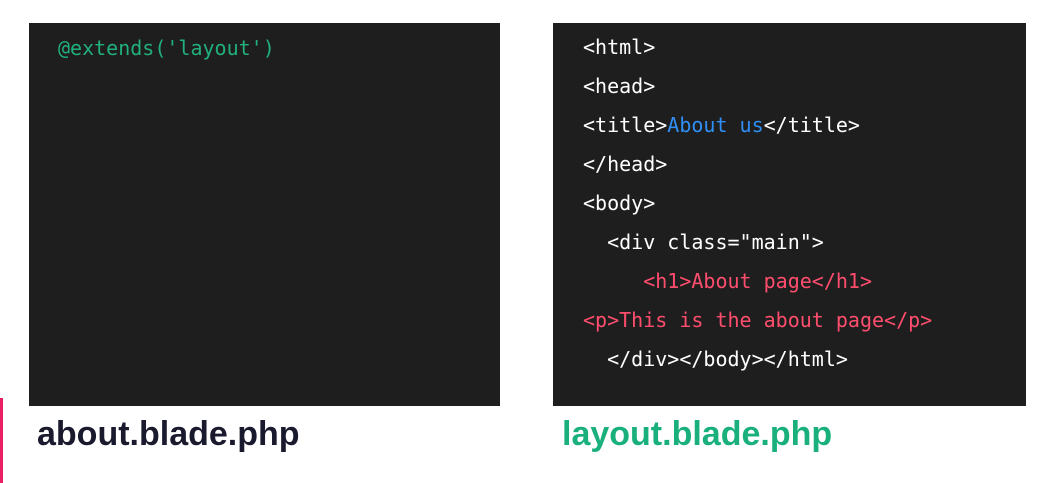 Image resolution: width=1042 pixels, height=483 pixels. I want to click on code-line: @extends('layout'), so click(166, 48).